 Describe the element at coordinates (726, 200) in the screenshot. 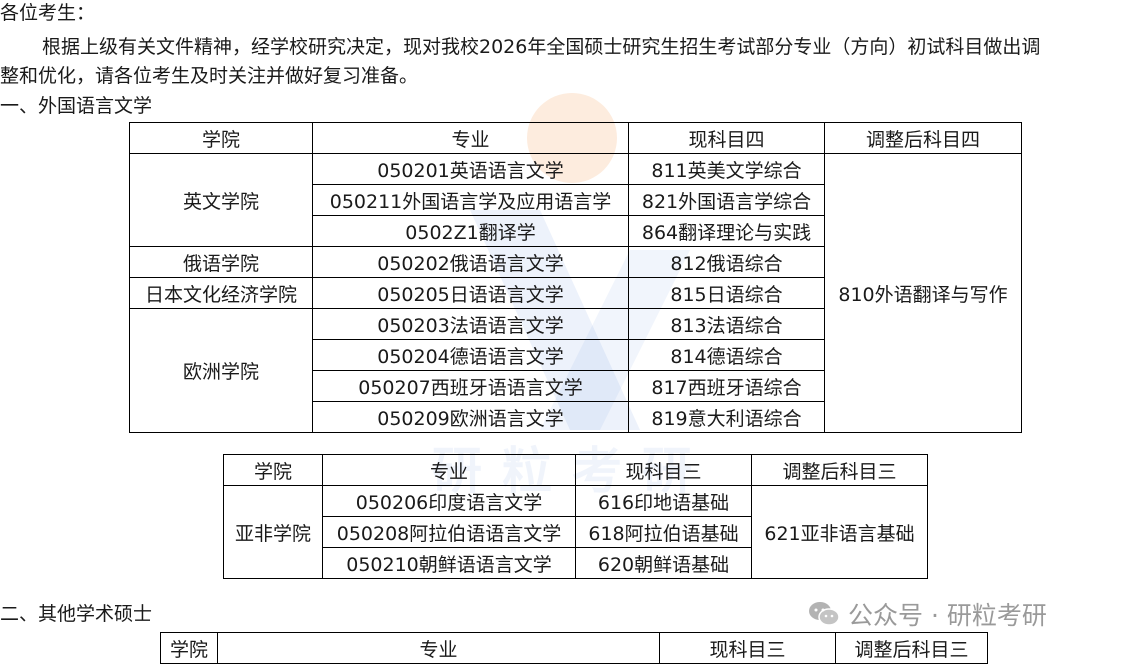

I see `current-subject-cell: 821外国语言学综合` at that location.